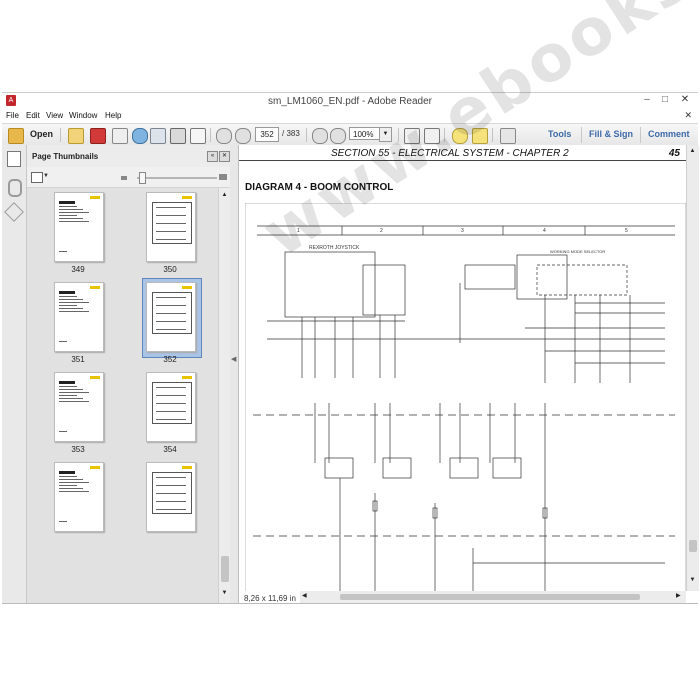  Describe the element at coordinates (113, 115) in the screenshot. I see `menu-help: Help` at that location.